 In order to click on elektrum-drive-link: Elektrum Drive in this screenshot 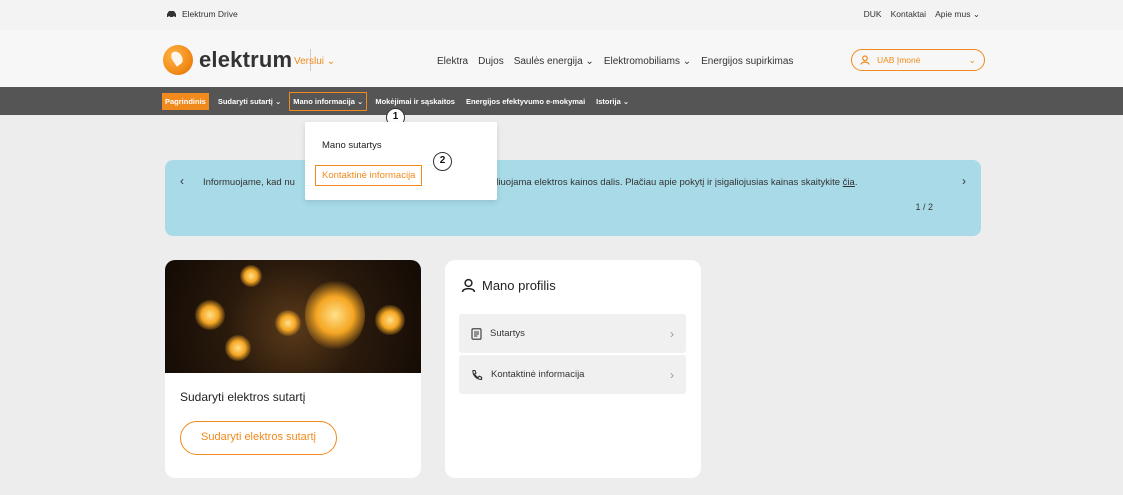, I will do `click(202, 14)`.